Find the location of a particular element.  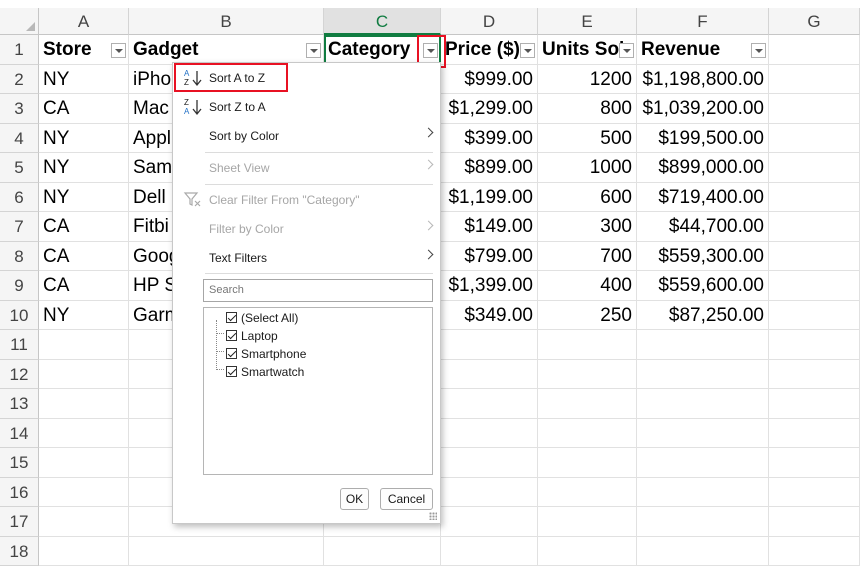

text-filters-item: Text Filters is located at coordinates (306, 258).